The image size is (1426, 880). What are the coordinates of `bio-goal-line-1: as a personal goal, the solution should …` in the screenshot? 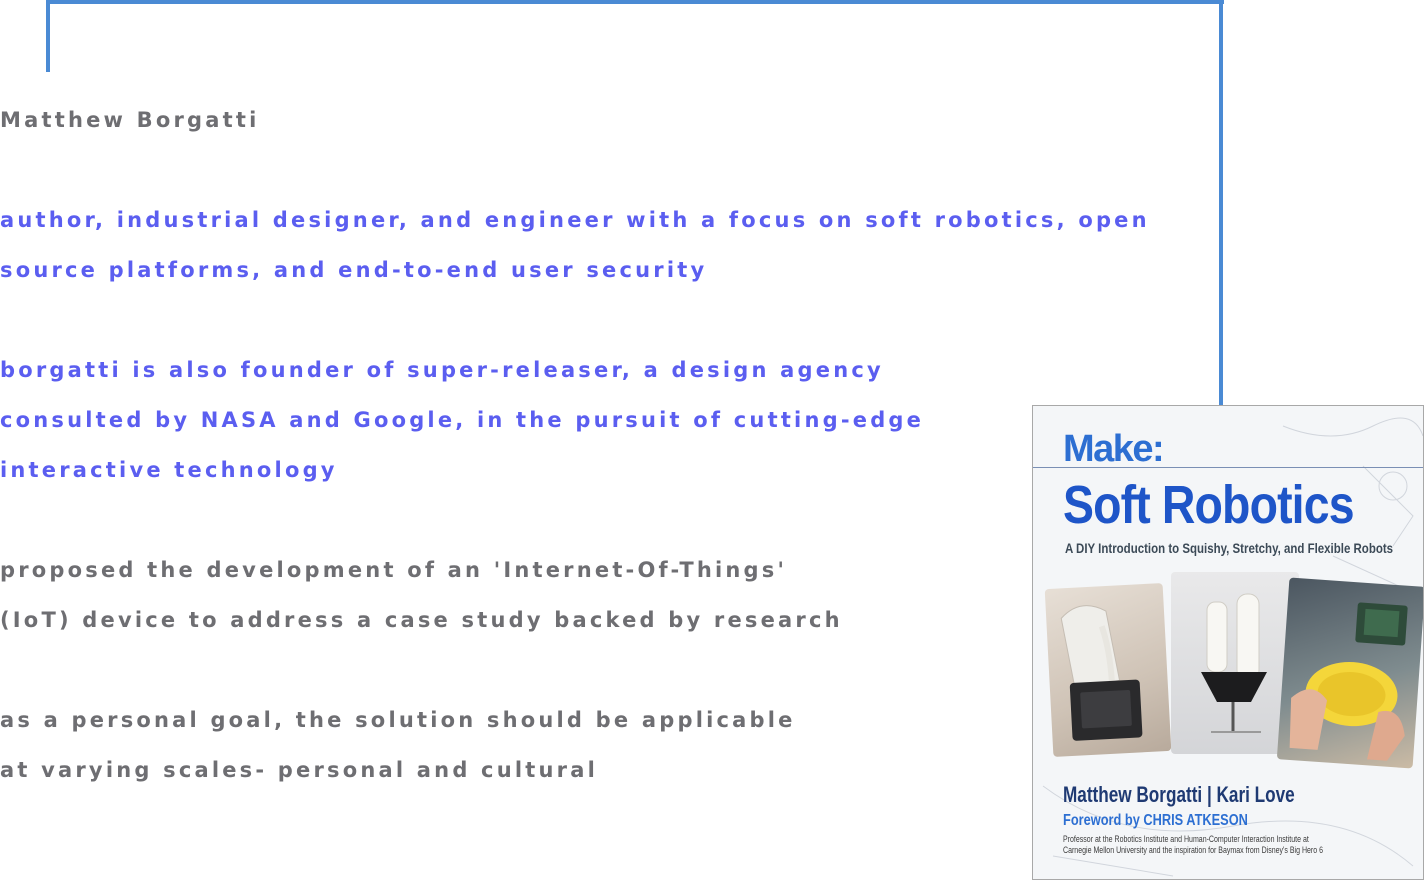 It's located at (398, 720).